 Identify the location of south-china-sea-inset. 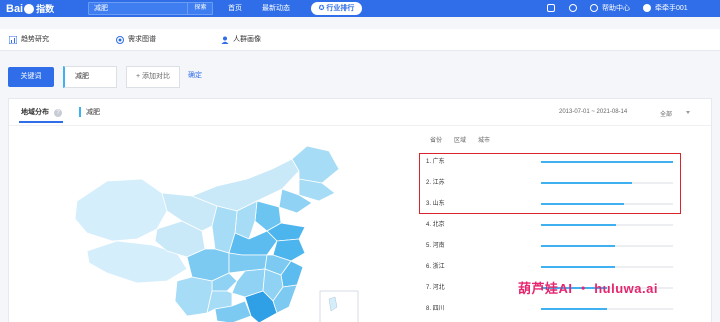
(339, 306).